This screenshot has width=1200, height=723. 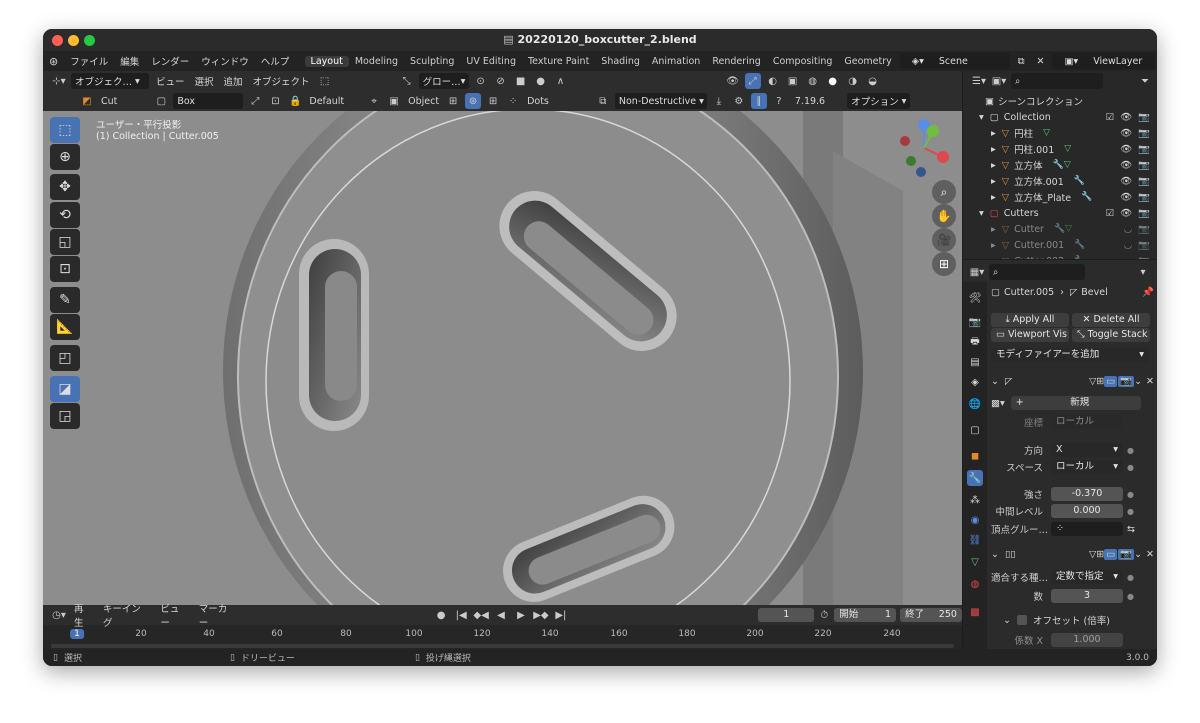 I want to click on pin-icon: 📌, so click(x=1148, y=292).